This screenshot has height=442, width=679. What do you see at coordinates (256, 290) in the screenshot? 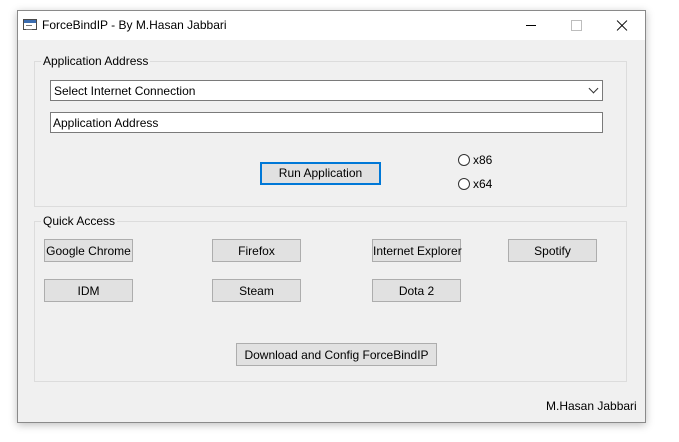
I see `steam-button: Steam` at bounding box center [256, 290].